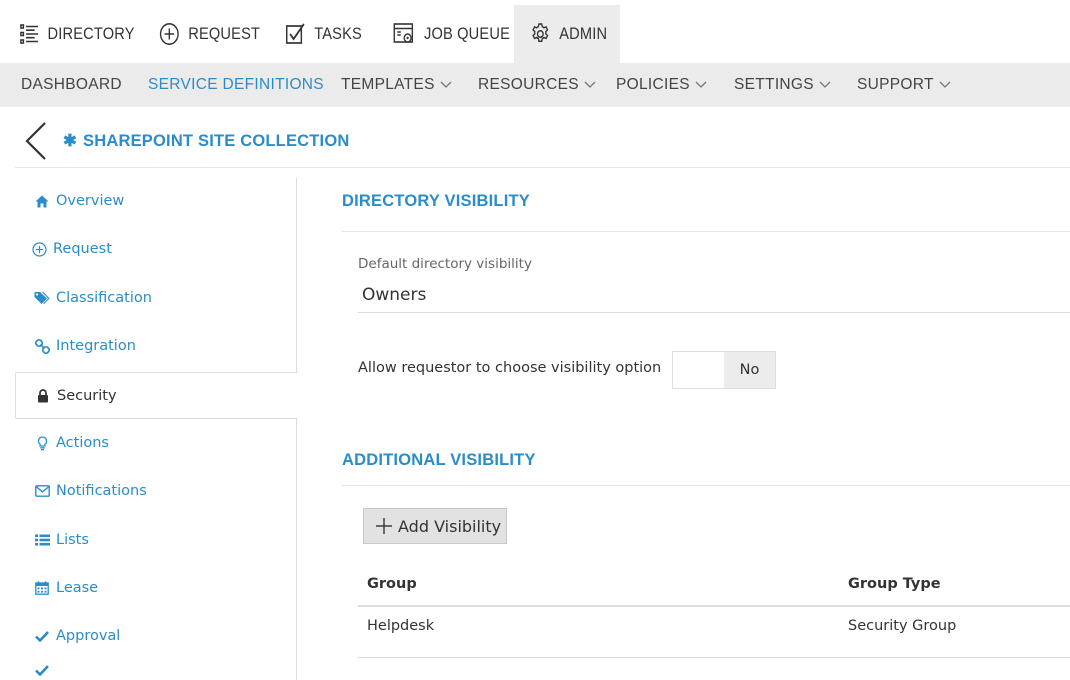  What do you see at coordinates (70, 141) in the screenshot?
I see `asterisk-icon: ✱` at bounding box center [70, 141].